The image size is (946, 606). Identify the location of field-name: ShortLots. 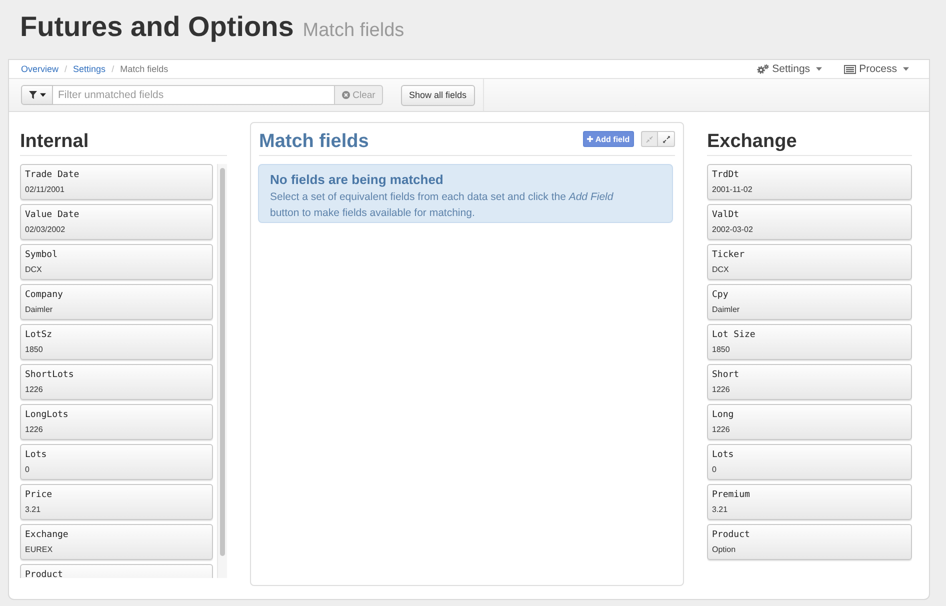
(49, 375).